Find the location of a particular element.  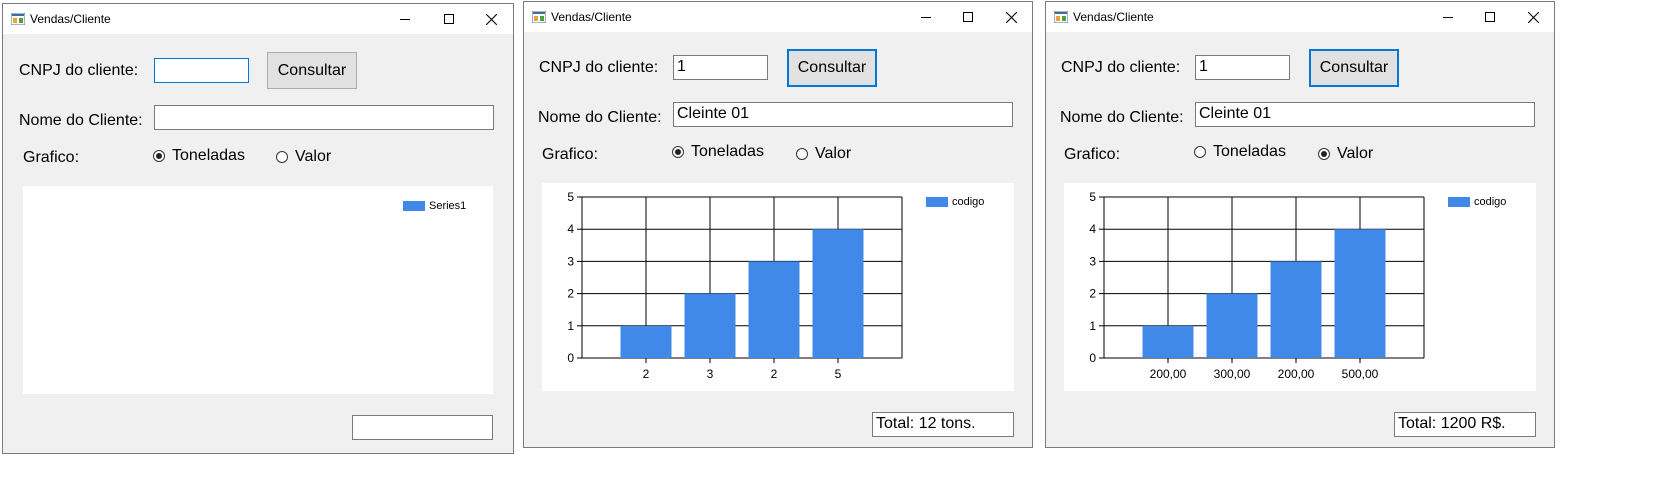

total-field is located at coordinates (422, 427).